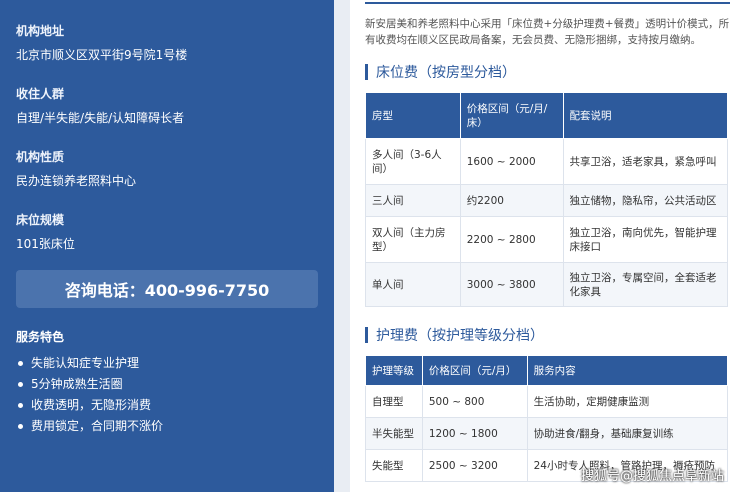  Describe the element at coordinates (627, 370) in the screenshot. I see `table-header-cell: 服务内容` at that location.